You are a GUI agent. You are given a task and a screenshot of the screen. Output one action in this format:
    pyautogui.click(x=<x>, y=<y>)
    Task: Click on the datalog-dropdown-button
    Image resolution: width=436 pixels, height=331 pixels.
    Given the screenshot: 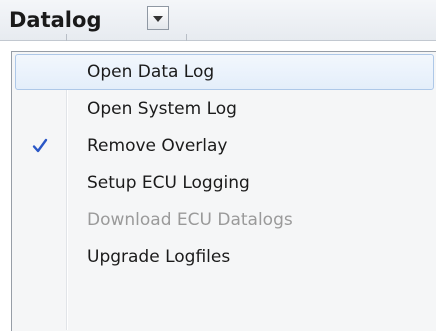 What is the action you would take?
    pyautogui.click(x=158, y=18)
    